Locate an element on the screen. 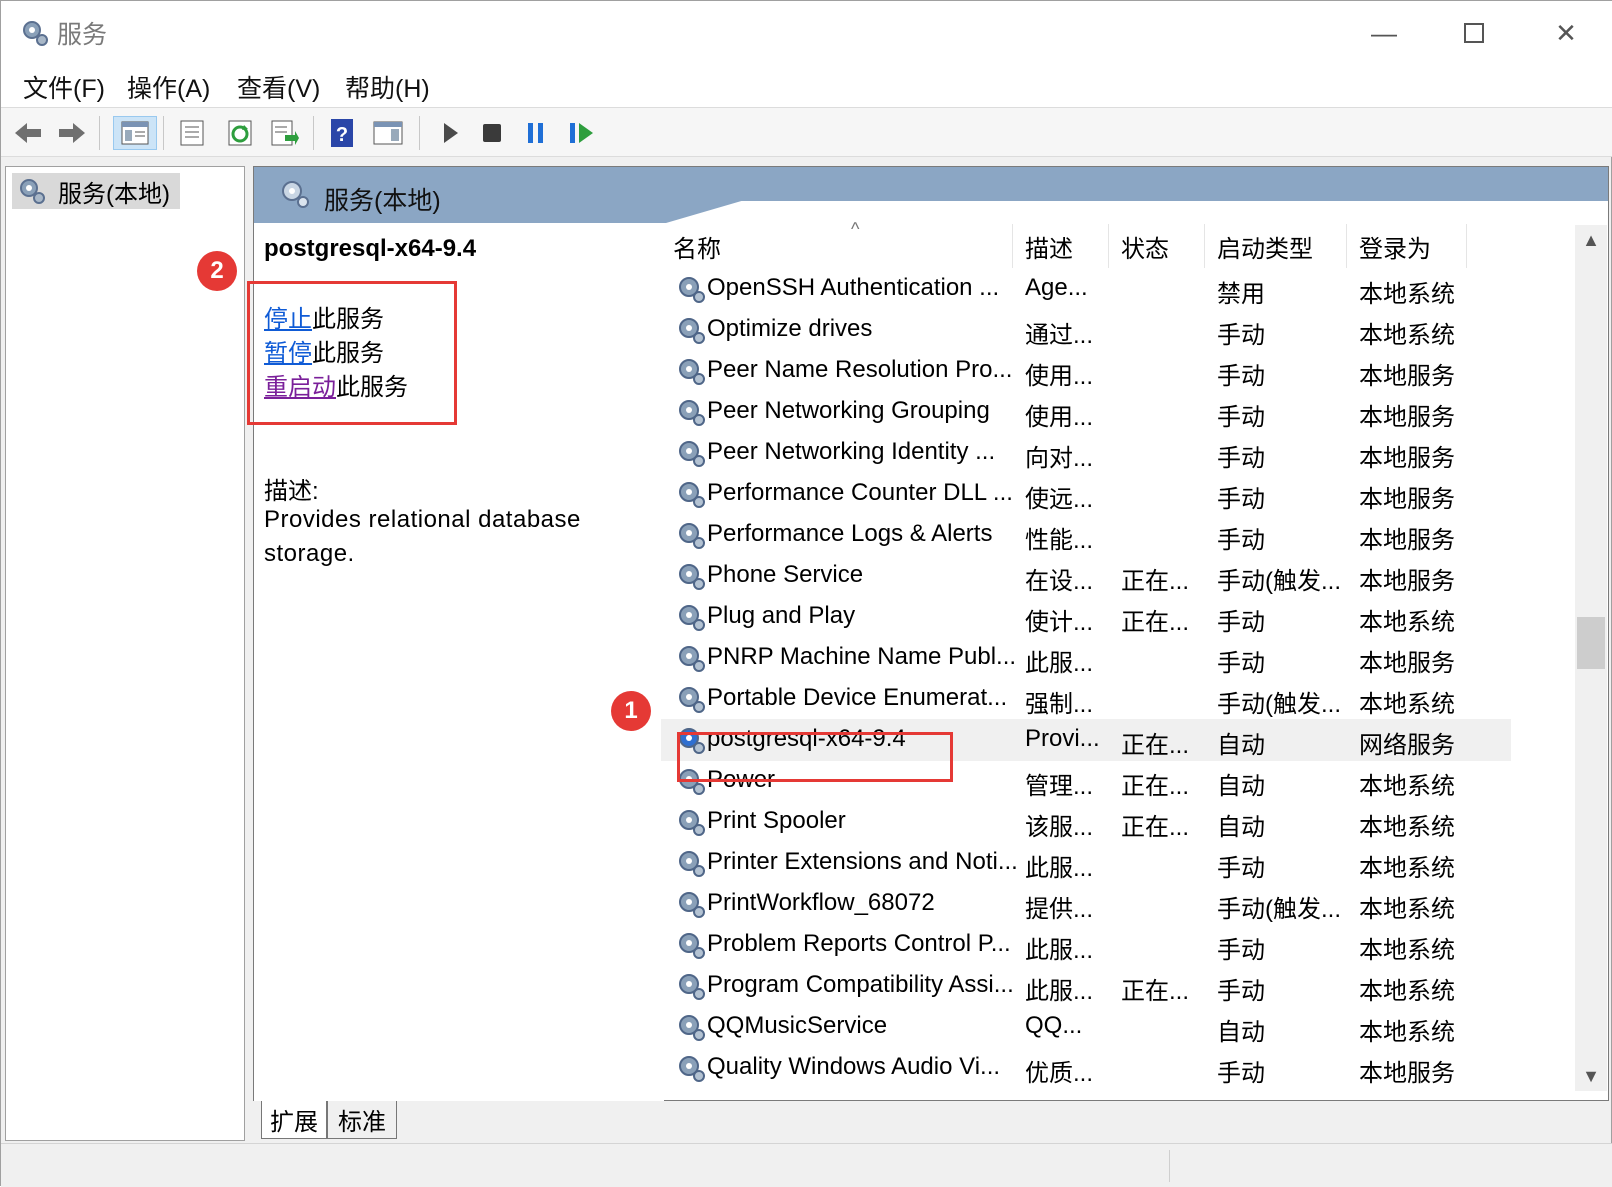 This screenshot has width=1612, height=1187. table-row: Peer Networking Identity ...向对...手动本地服务 is located at coordinates (1086, 453).